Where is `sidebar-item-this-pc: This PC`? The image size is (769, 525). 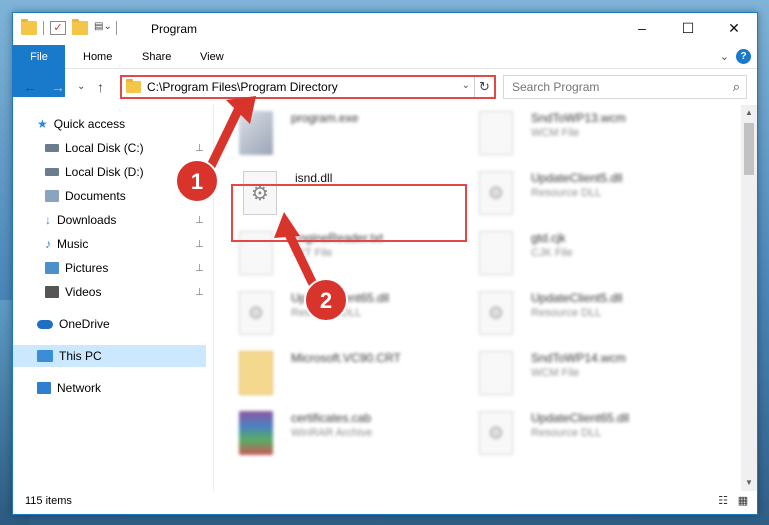 sidebar-item-this-pc: This PC is located at coordinates (109, 356).